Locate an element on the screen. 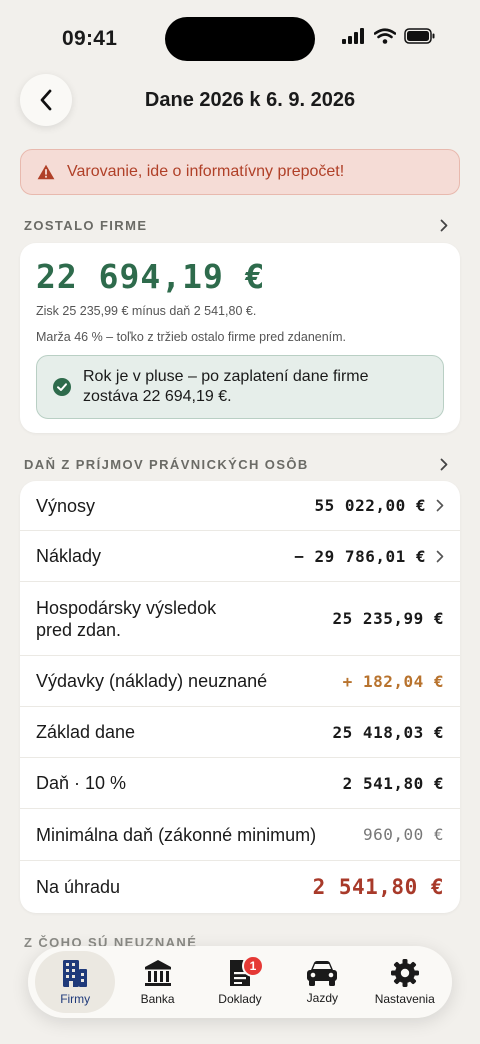  car-icon is located at coordinates (322, 973).